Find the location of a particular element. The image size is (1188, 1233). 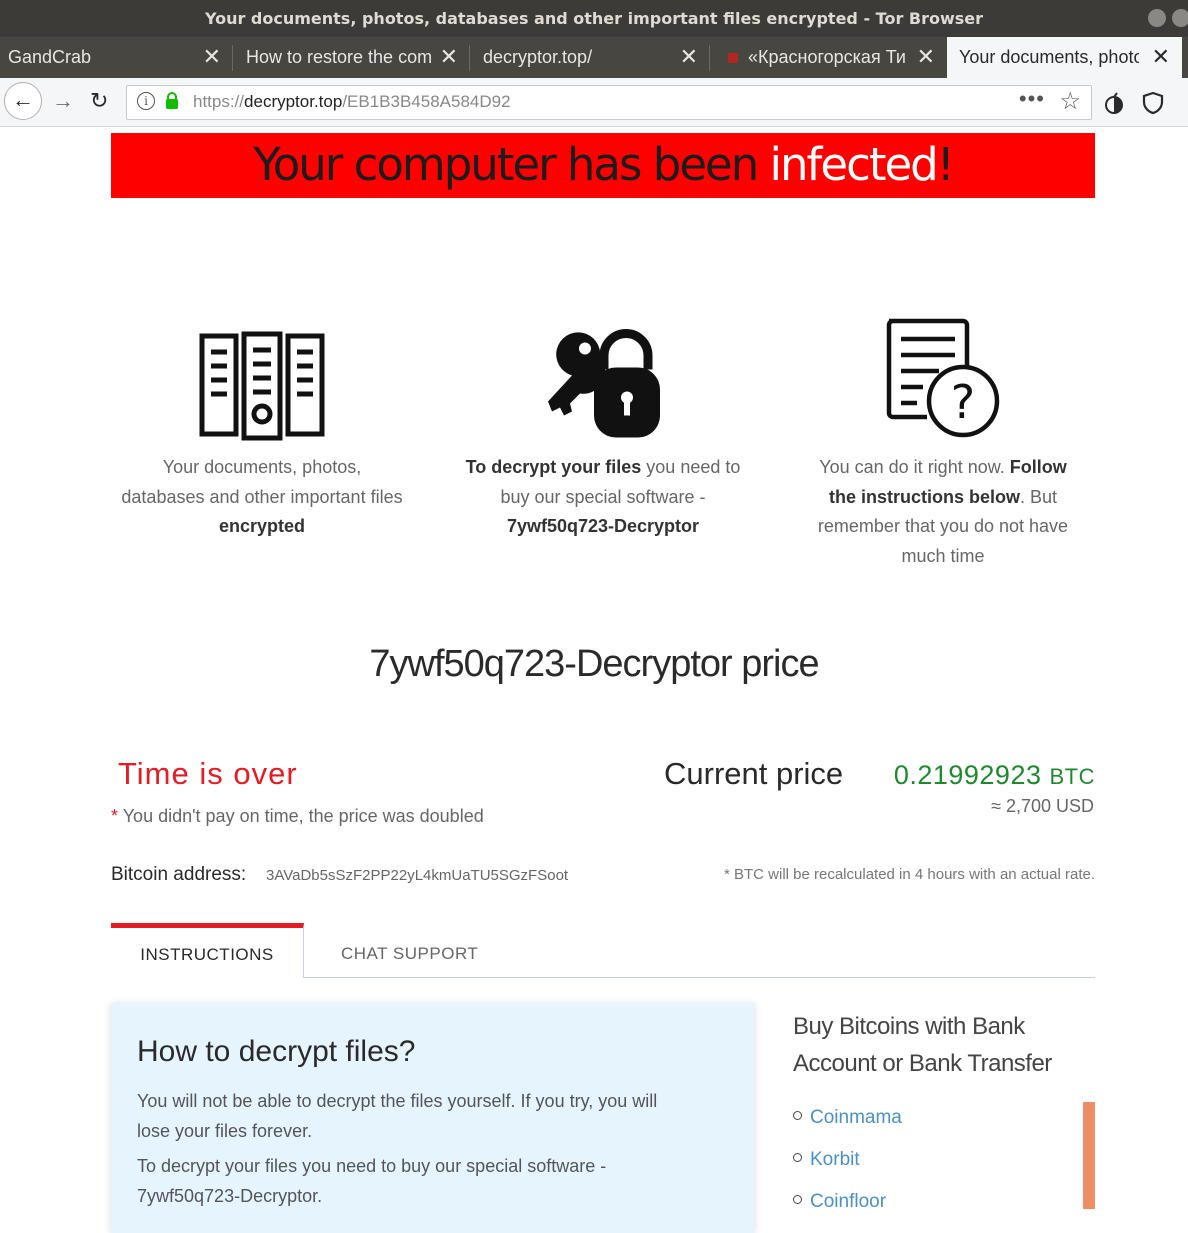

exchange-link-label: Korbit is located at coordinates (835, 1159).